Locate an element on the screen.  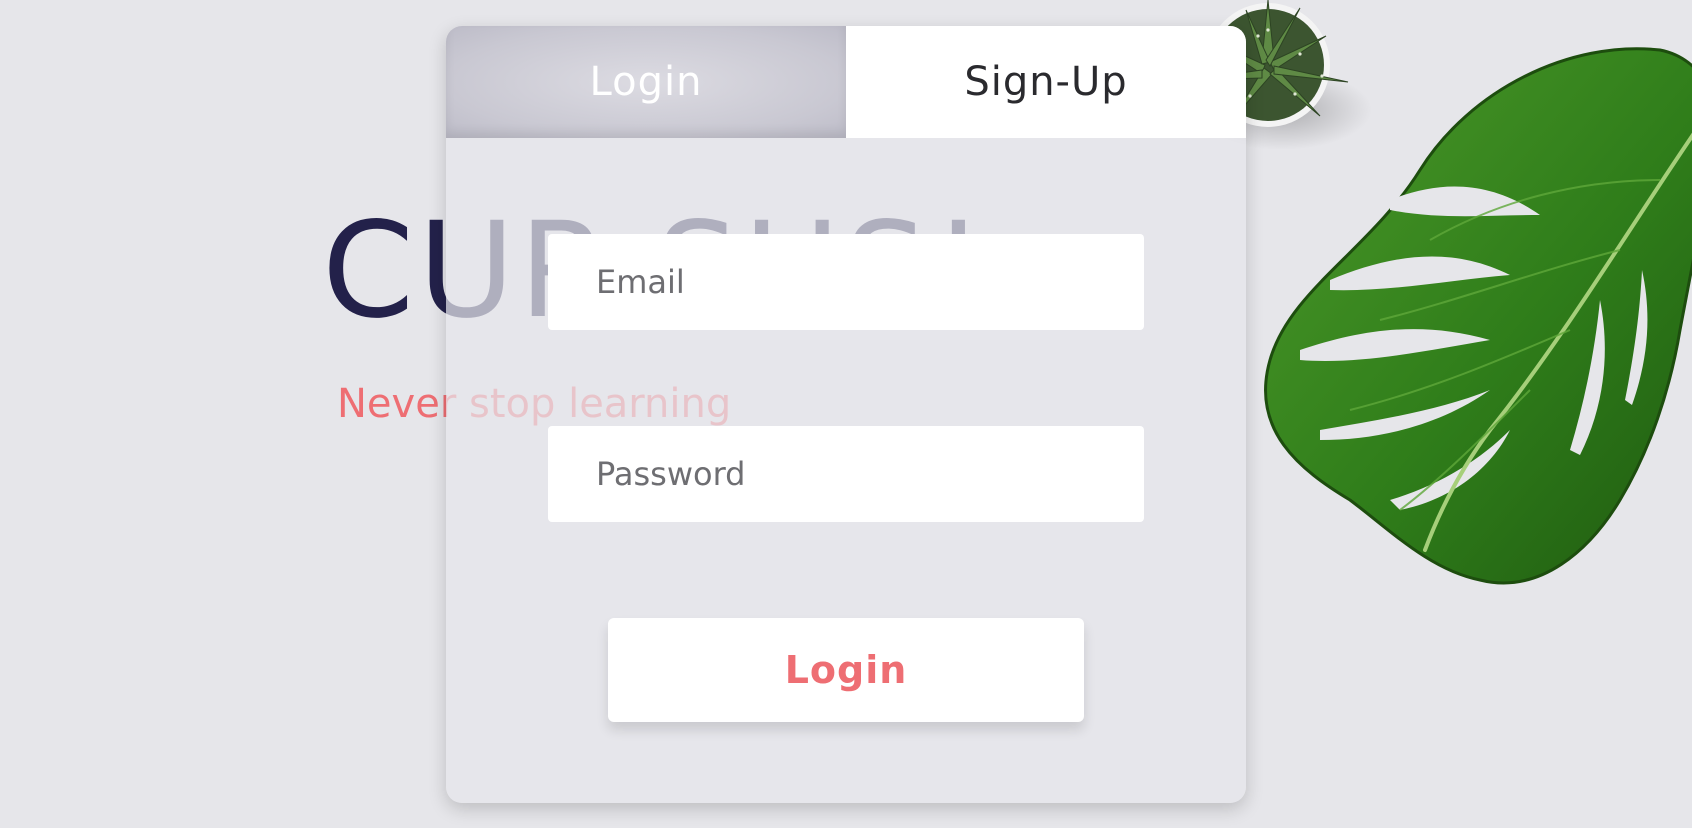
password-input is located at coordinates (846, 474).